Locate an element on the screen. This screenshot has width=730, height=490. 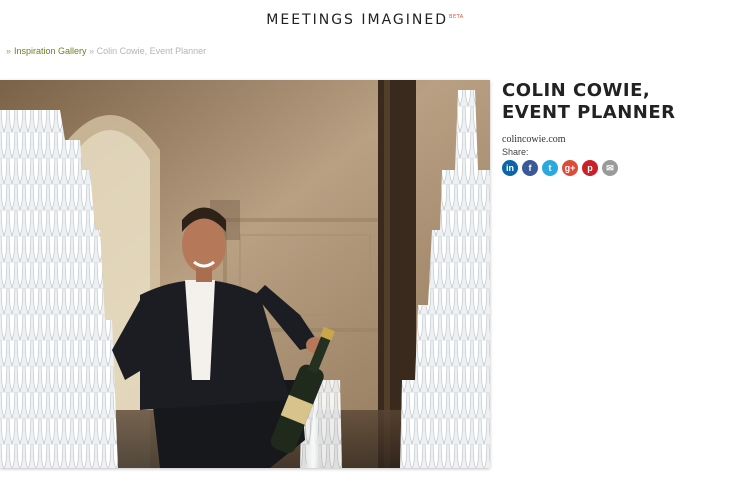
linkedin-icon: in is located at coordinates (510, 168).